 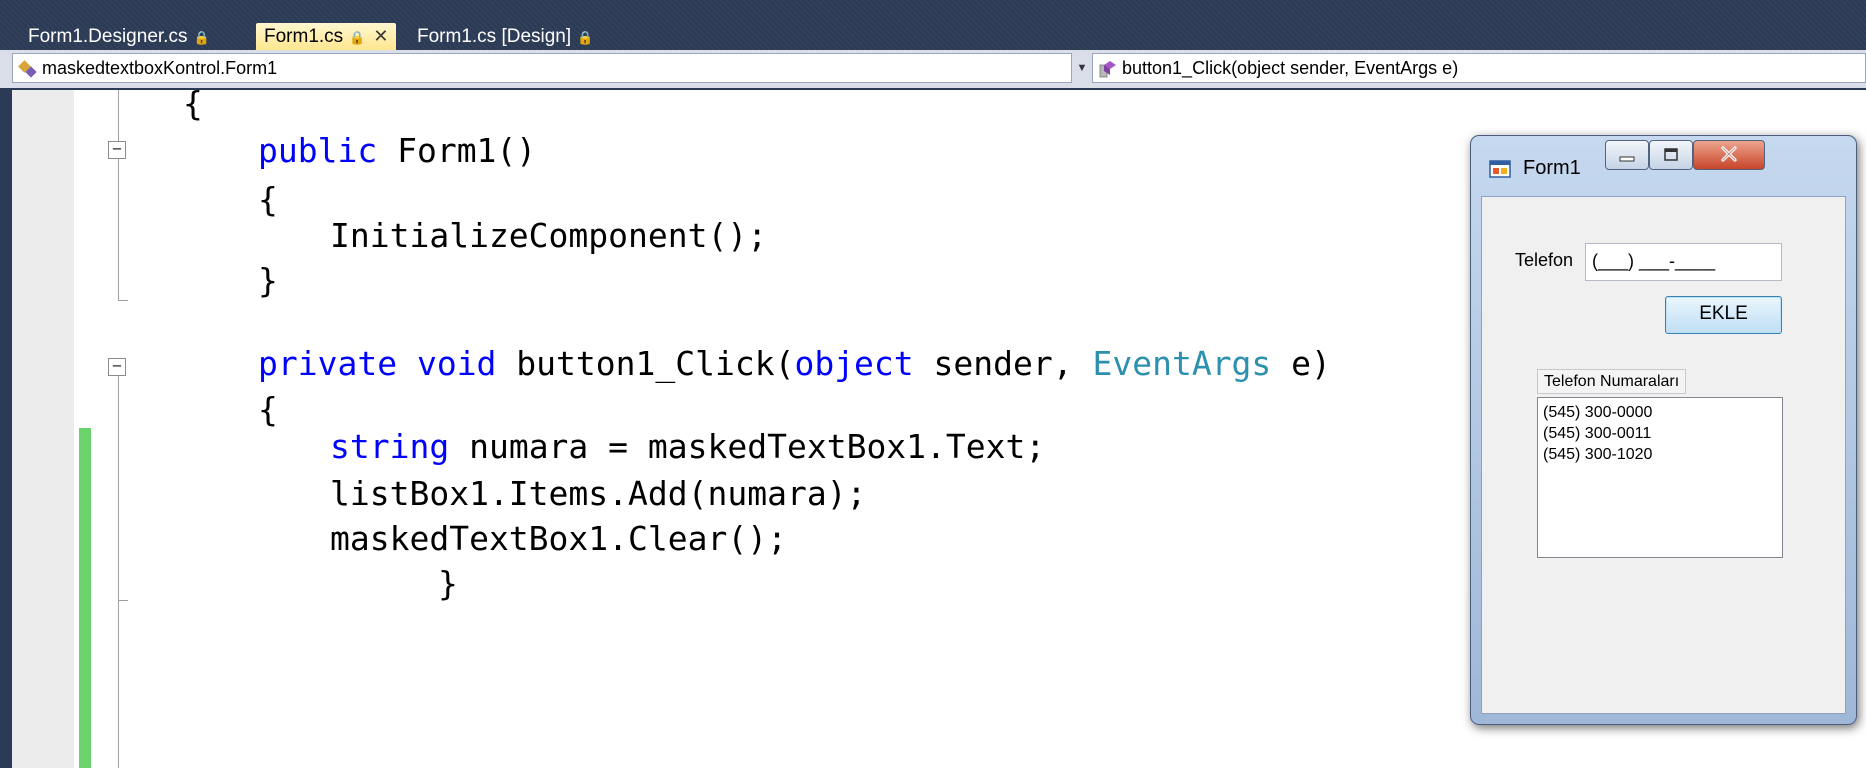 I want to click on code-line: public Form1(), so click(x=397, y=150).